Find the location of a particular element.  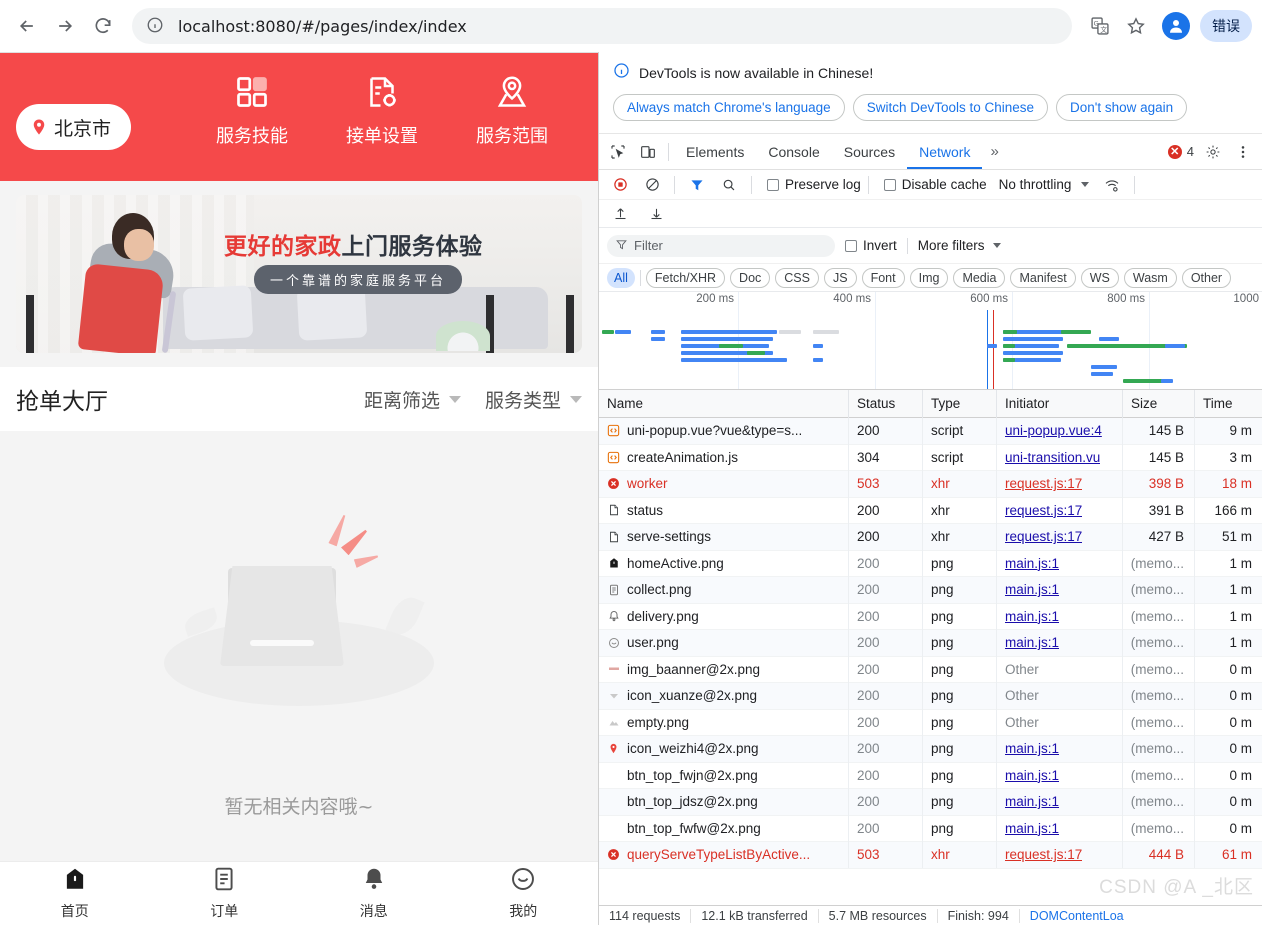

disable-cache-checkbox: Disable cache is located at coordinates (935, 184).